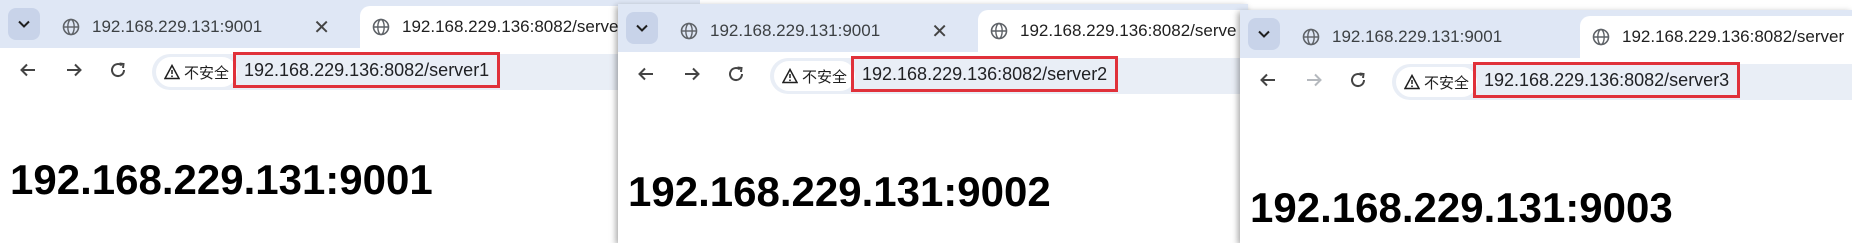 Image resolution: width=1852 pixels, height=243 pixels. Describe the element at coordinates (839, 191) in the screenshot. I see `page-heading: 192.168.229.131:9002` at that location.